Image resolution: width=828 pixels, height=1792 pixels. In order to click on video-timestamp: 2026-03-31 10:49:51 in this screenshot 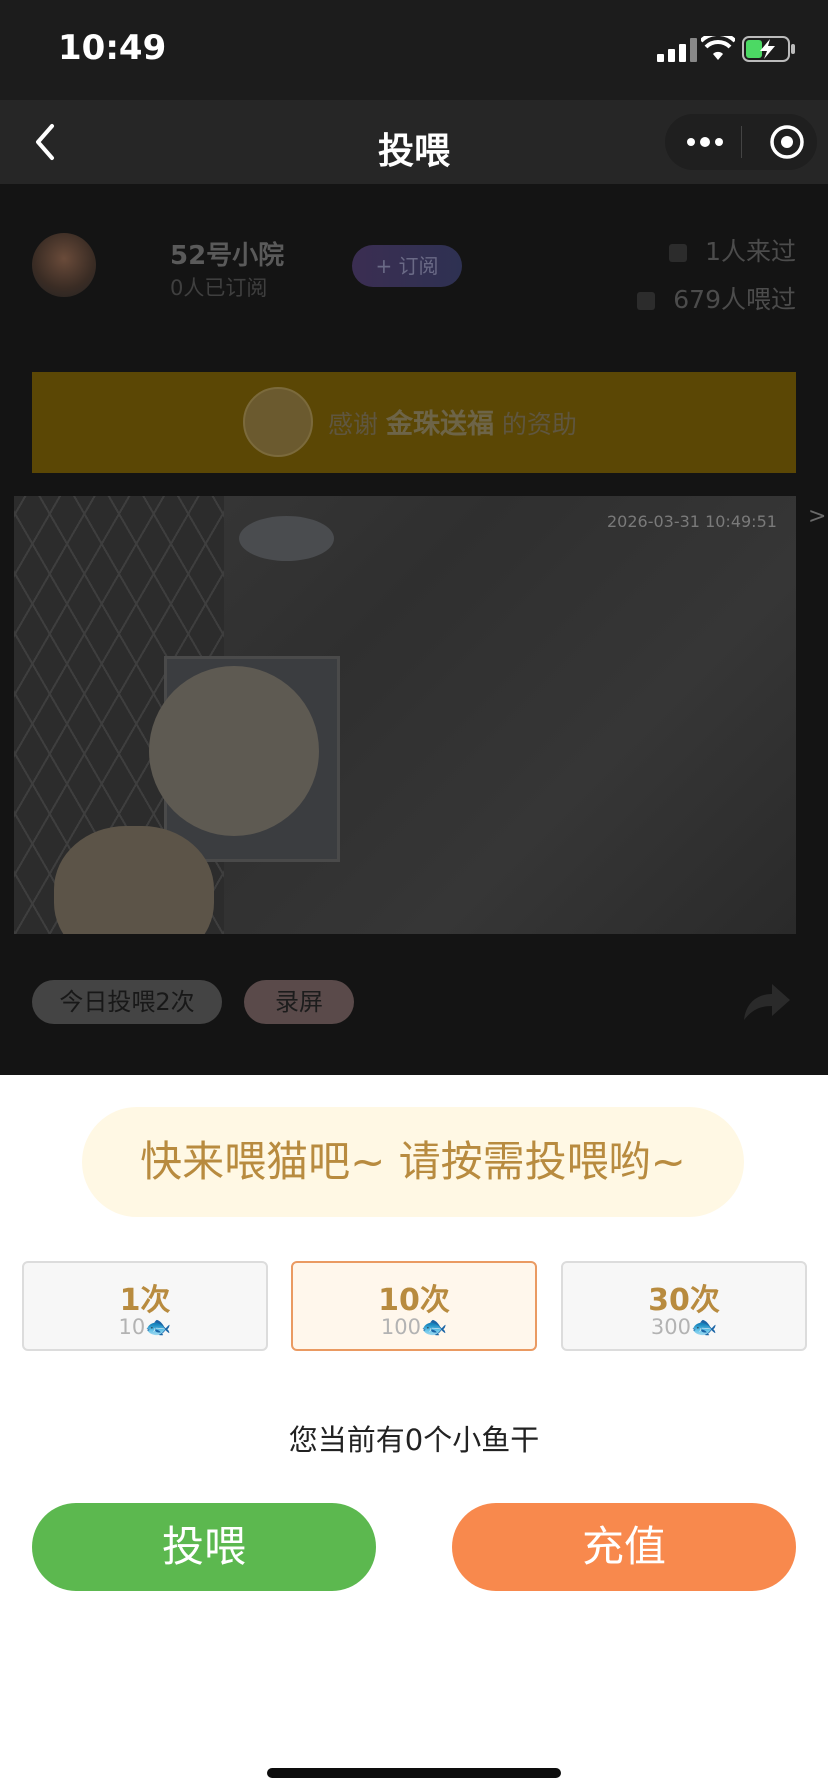, I will do `click(692, 521)`.